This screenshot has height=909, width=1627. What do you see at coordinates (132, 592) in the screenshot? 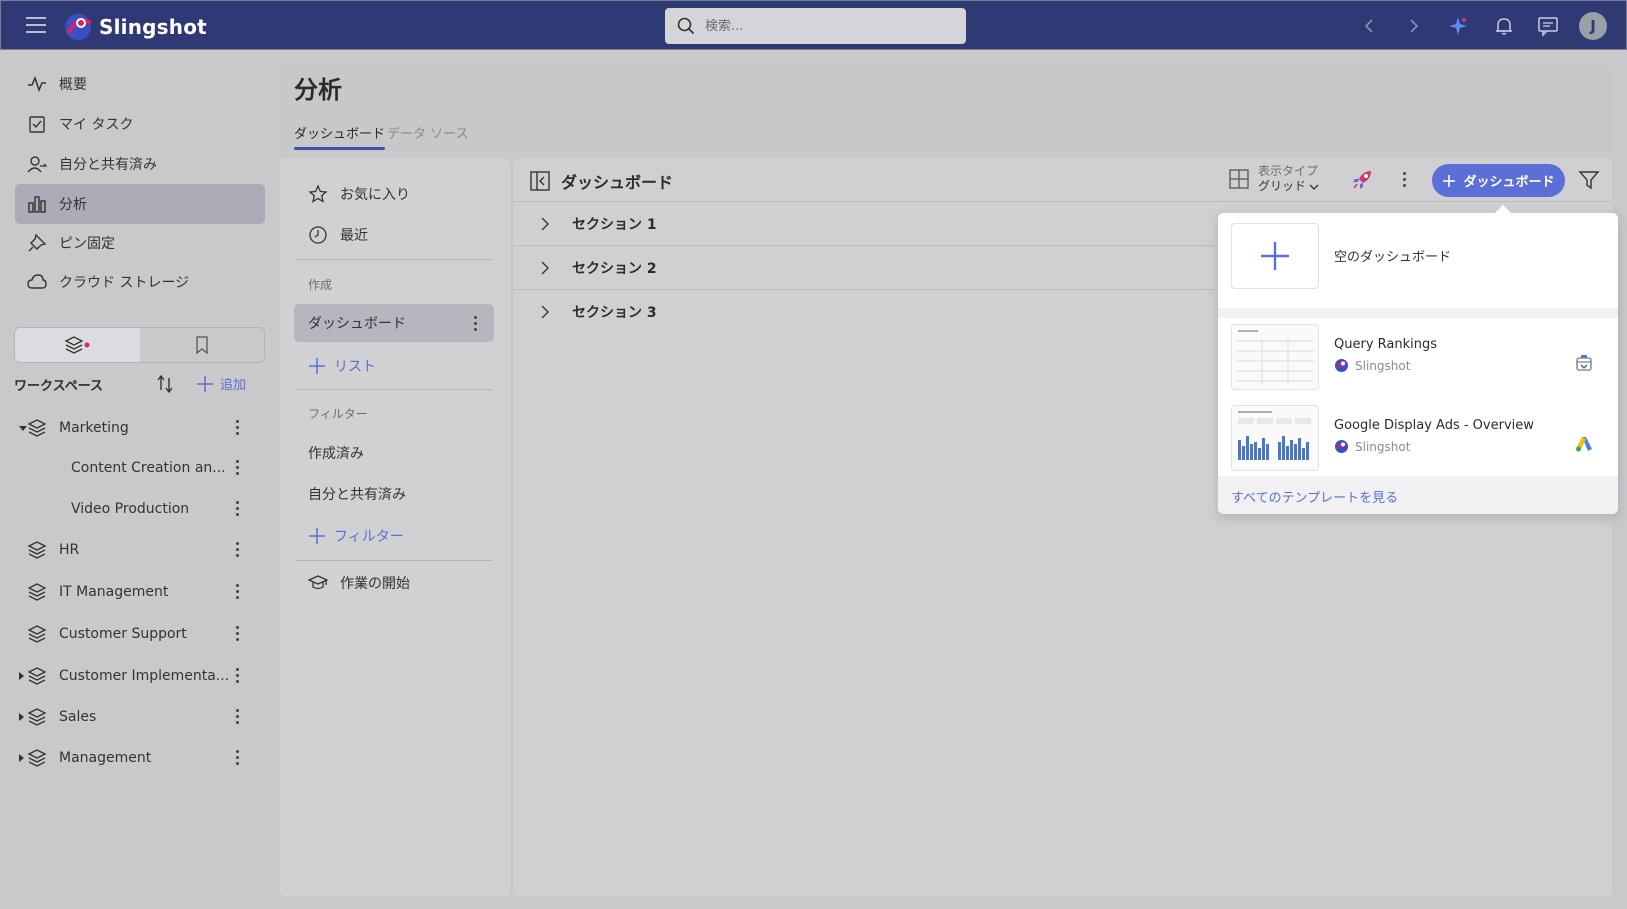
I see `workspace-item-it-management: IT Management` at bounding box center [132, 592].